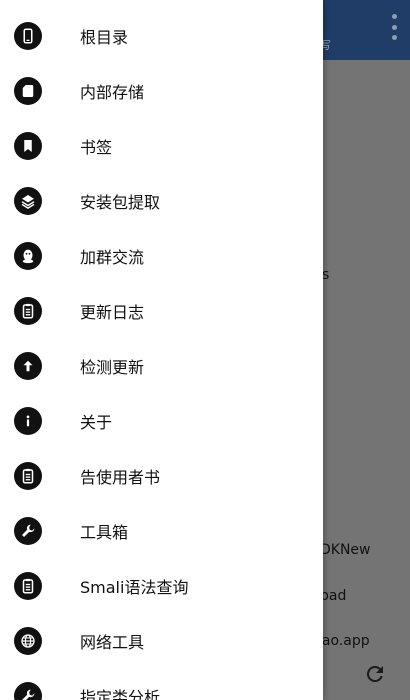 Image resolution: width=410 pixels, height=700 pixels. I want to click on menu-item-label: 加群交流, so click(112, 257).